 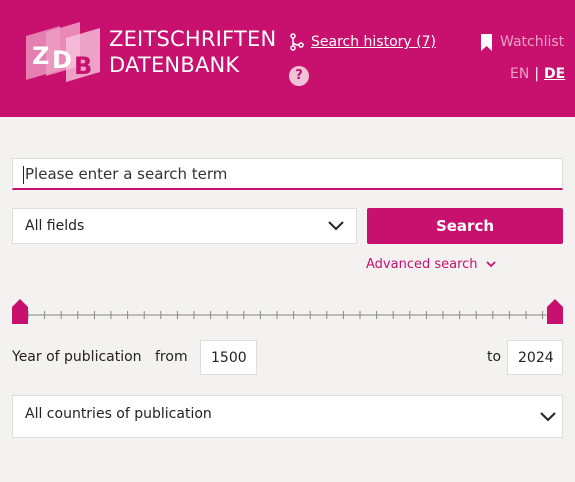 I want to click on to-label: to, so click(x=494, y=357).